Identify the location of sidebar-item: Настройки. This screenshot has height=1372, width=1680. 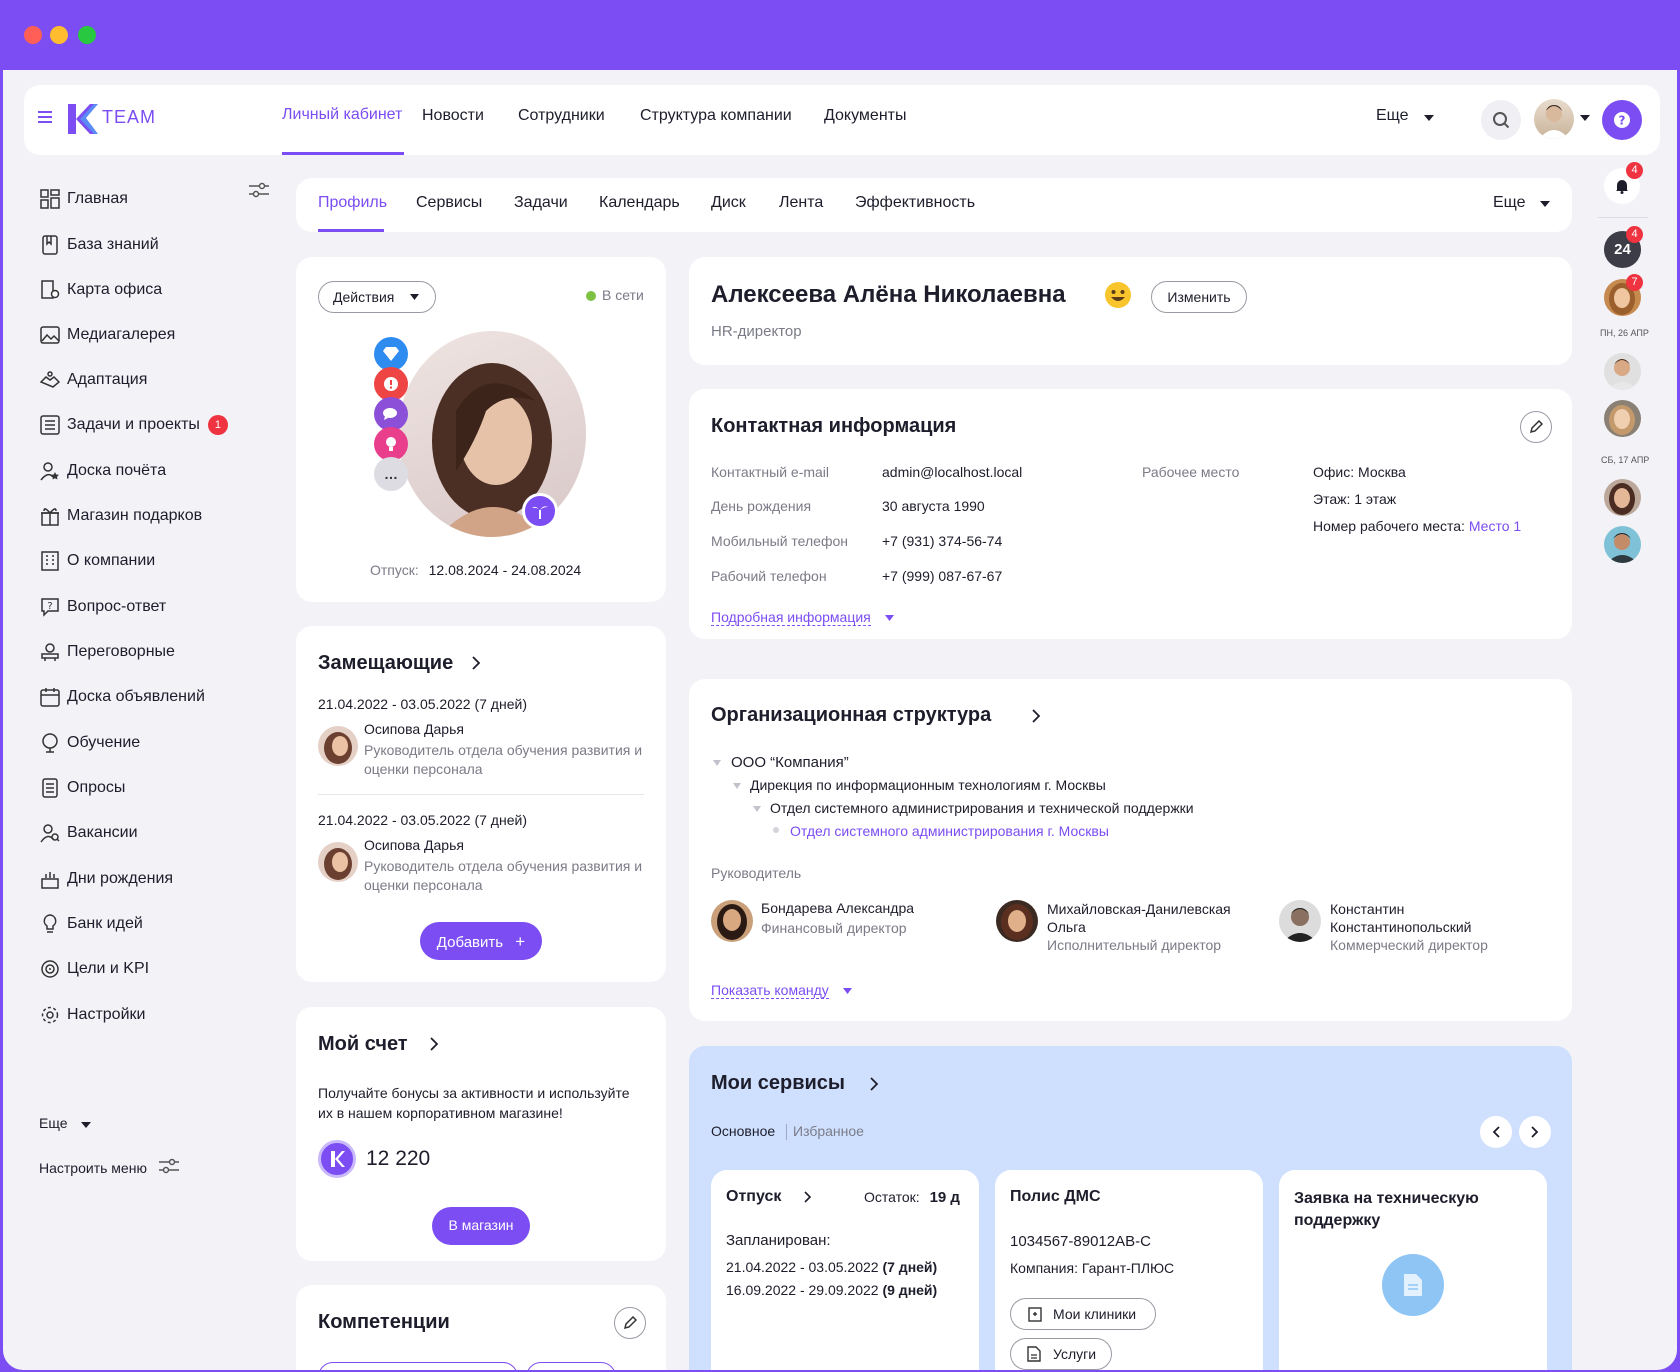
(92, 1015).